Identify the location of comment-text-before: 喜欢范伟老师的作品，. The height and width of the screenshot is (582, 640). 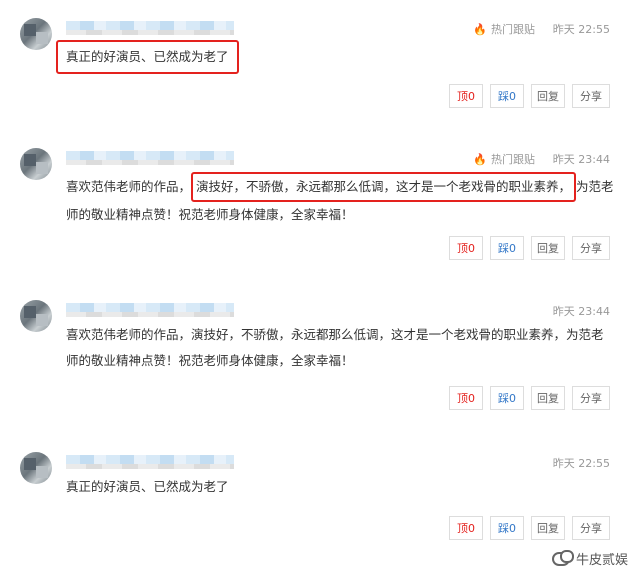
(129, 186).